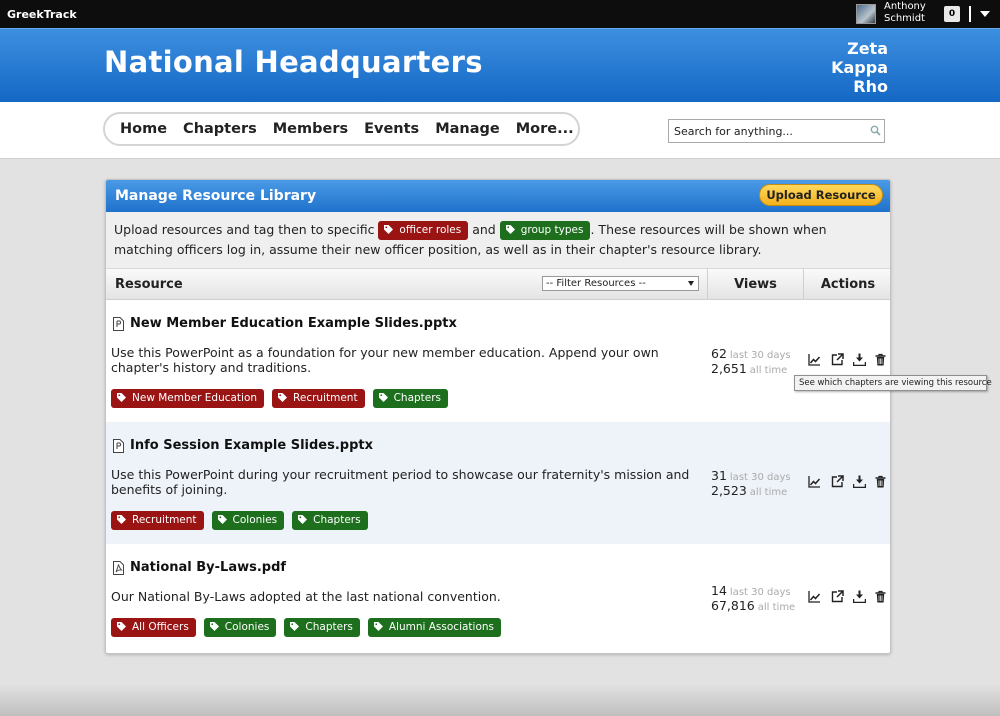 This screenshot has width=1000, height=716. I want to click on resource-name: Info Session Example Slides.pptx, so click(251, 445).